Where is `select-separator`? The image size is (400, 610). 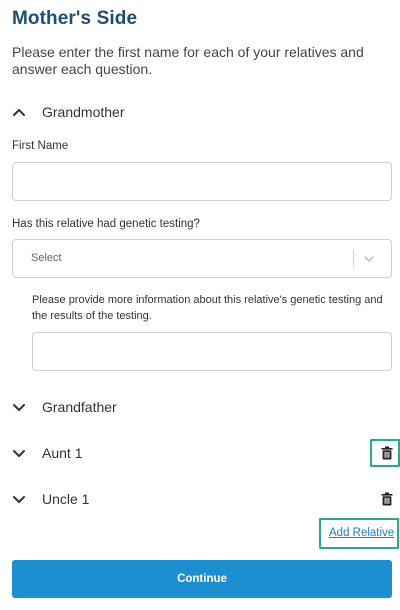 select-separator is located at coordinates (353, 259).